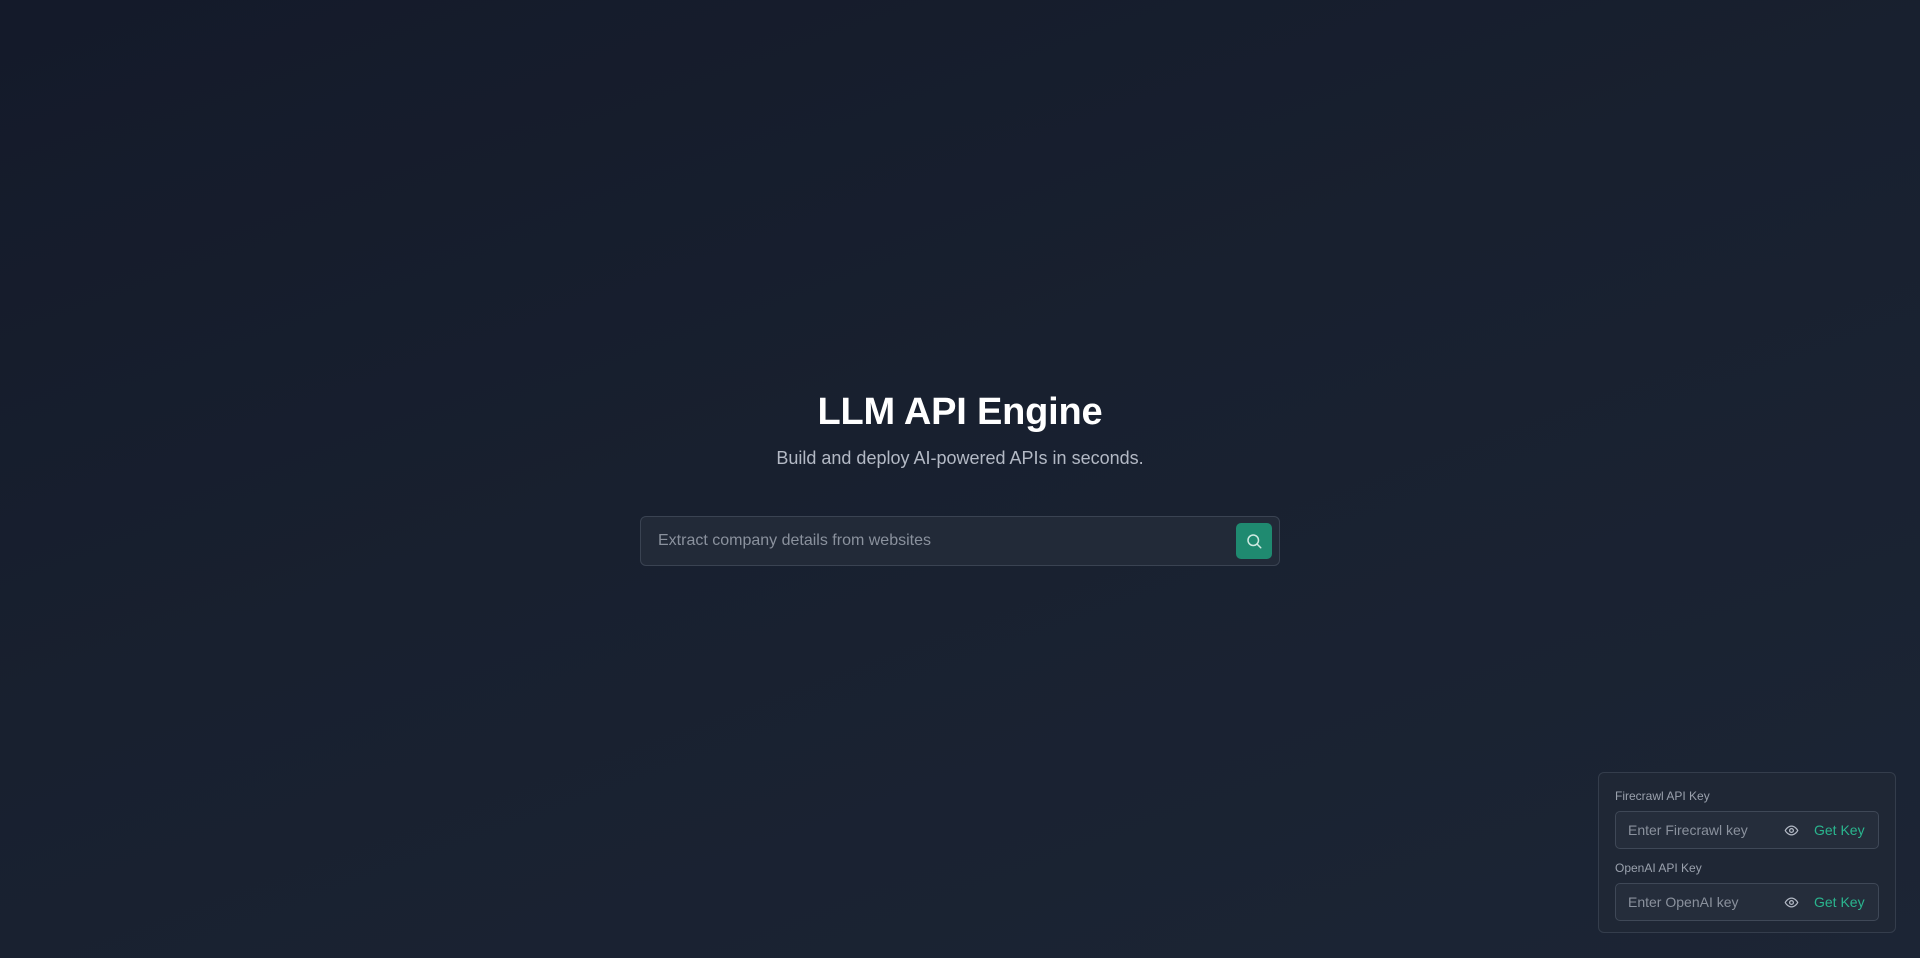  I want to click on firecrawl-visibility-toggle, so click(1791, 830).